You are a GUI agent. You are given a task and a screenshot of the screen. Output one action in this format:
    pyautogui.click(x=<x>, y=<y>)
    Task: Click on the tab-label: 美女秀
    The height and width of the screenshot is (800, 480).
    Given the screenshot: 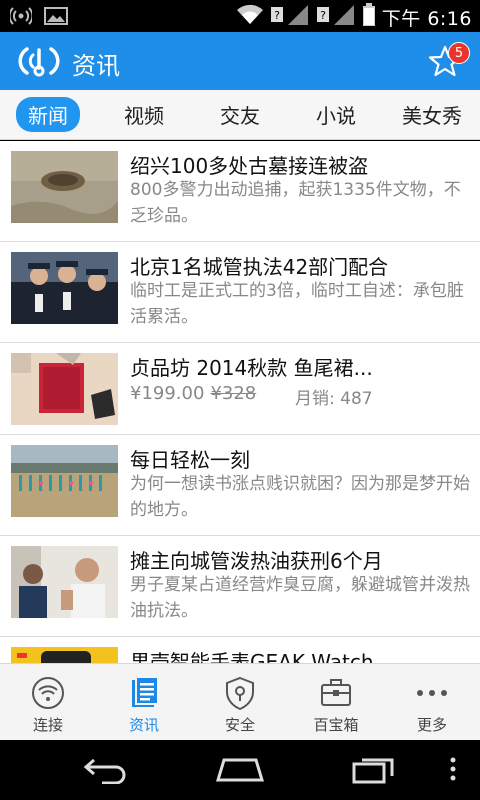 What is the action you would take?
    pyautogui.click(x=432, y=116)
    